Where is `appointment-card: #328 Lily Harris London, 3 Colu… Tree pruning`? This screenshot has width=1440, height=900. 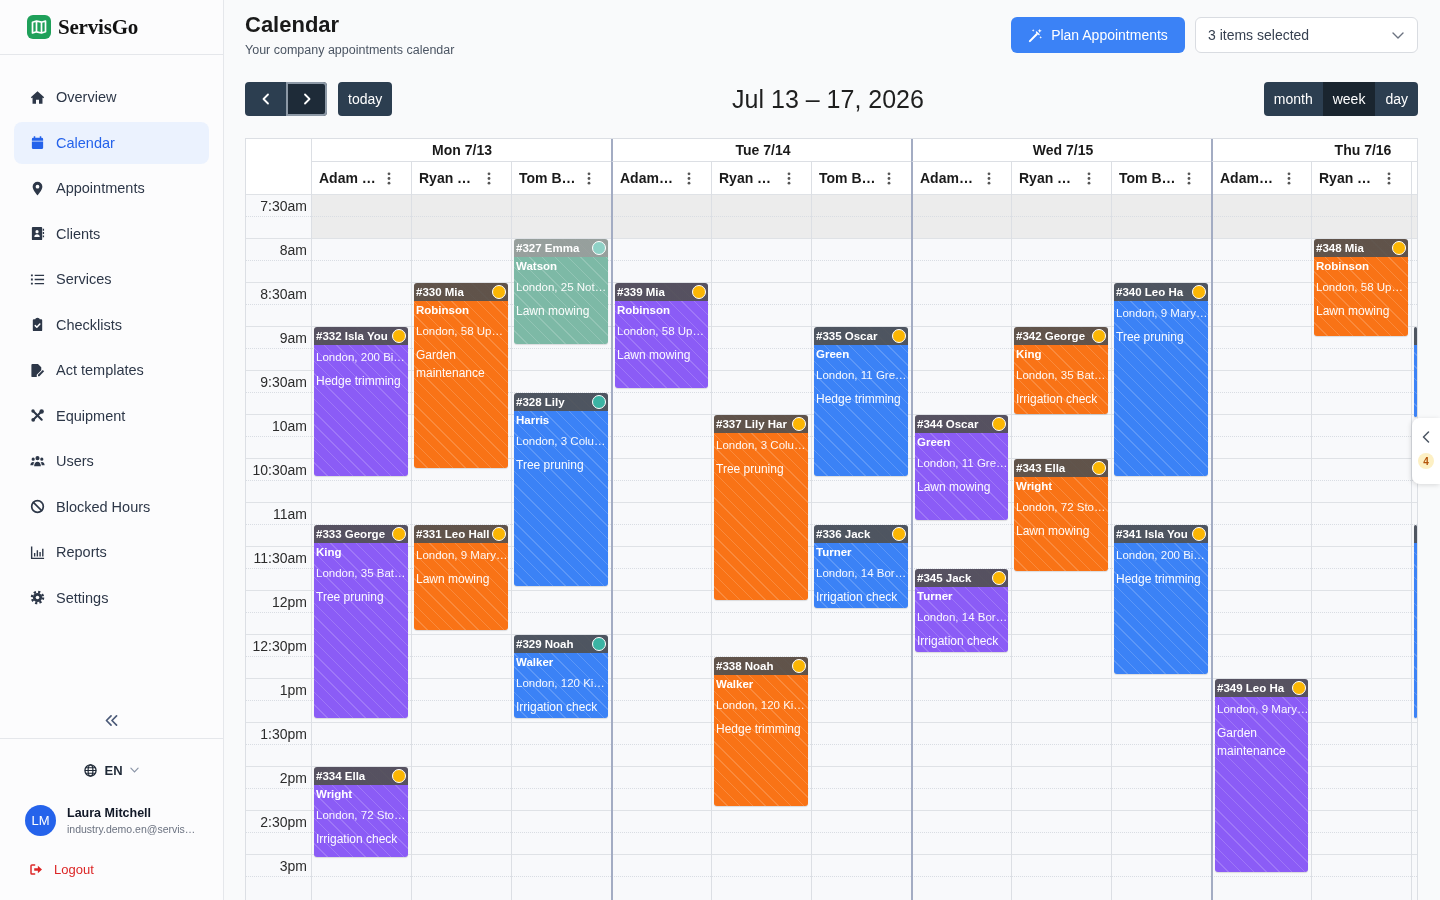
appointment-card: #328 Lily Harris London, 3 Colu… Tree pruning is located at coordinates (561, 489).